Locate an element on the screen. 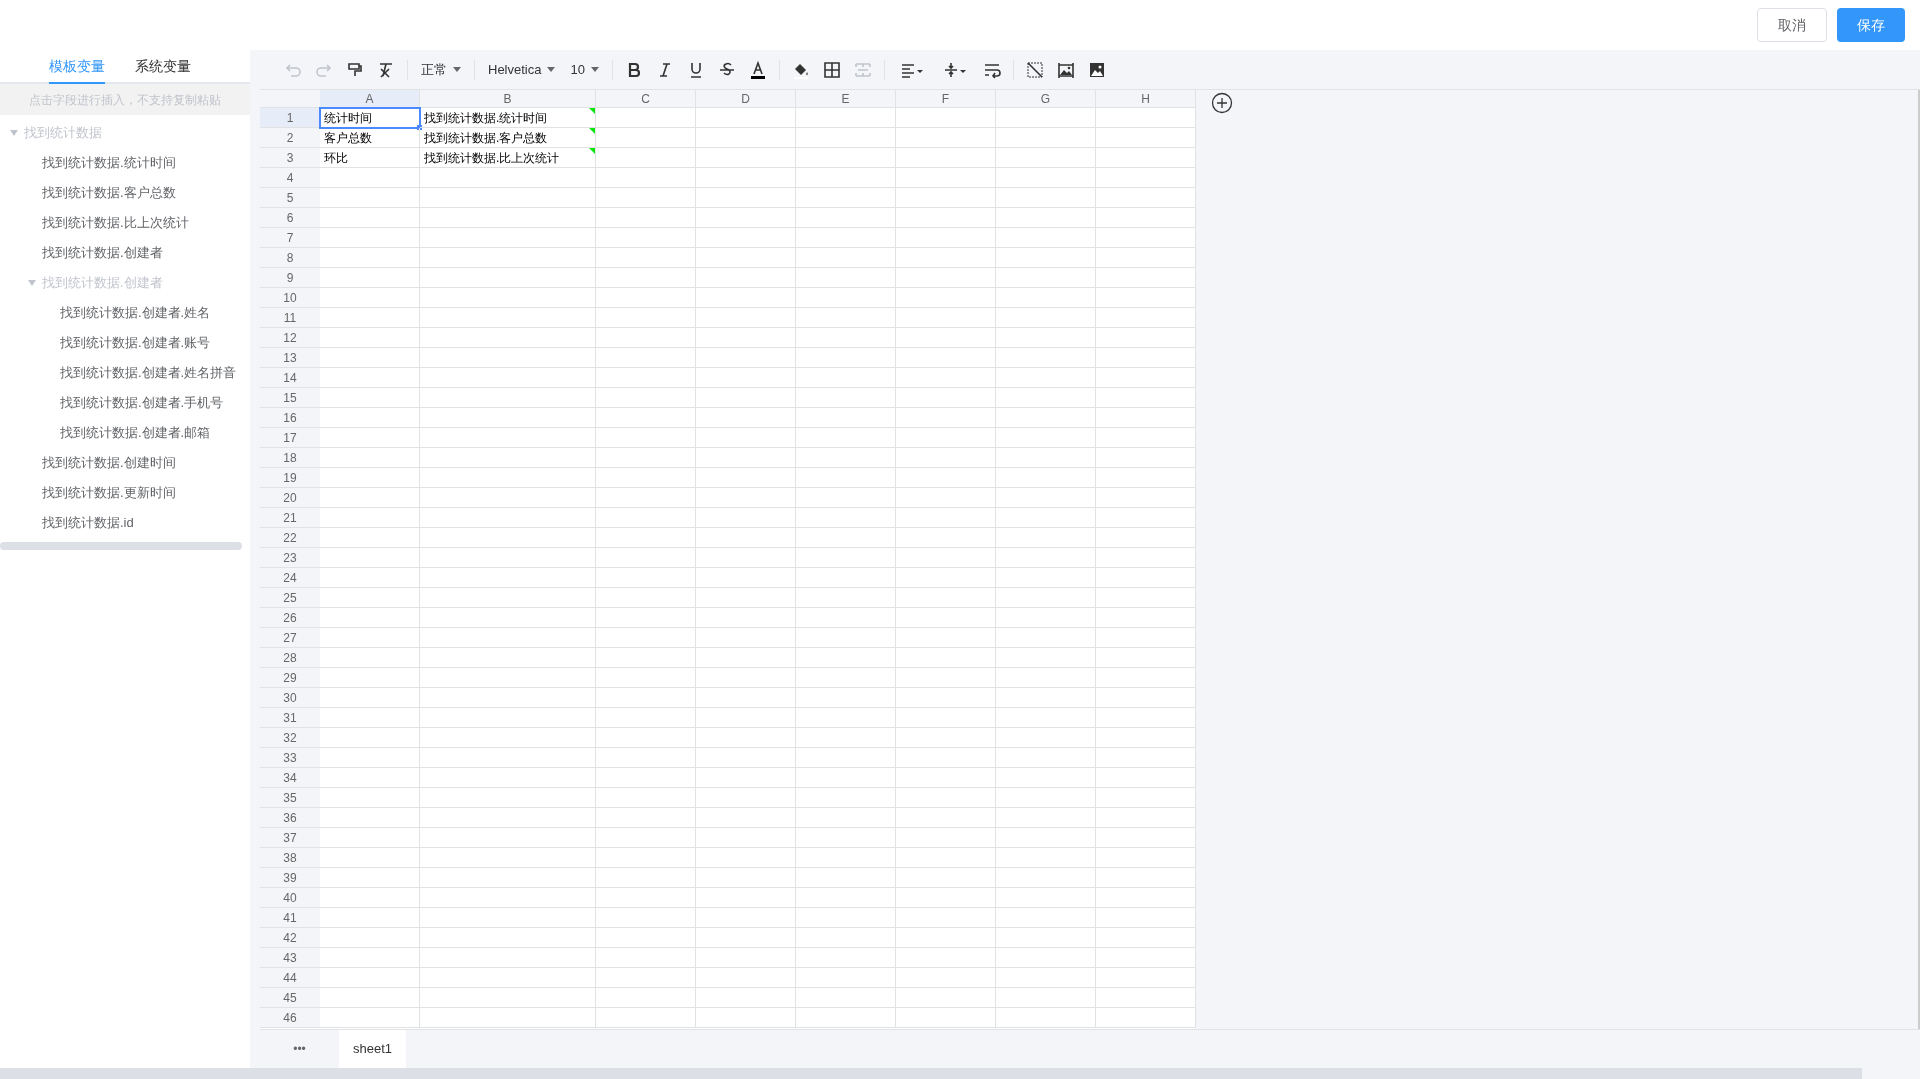 Image resolution: width=1920 pixels, height=1079 pixels. scrollbar is located at coordinates (121, 546).